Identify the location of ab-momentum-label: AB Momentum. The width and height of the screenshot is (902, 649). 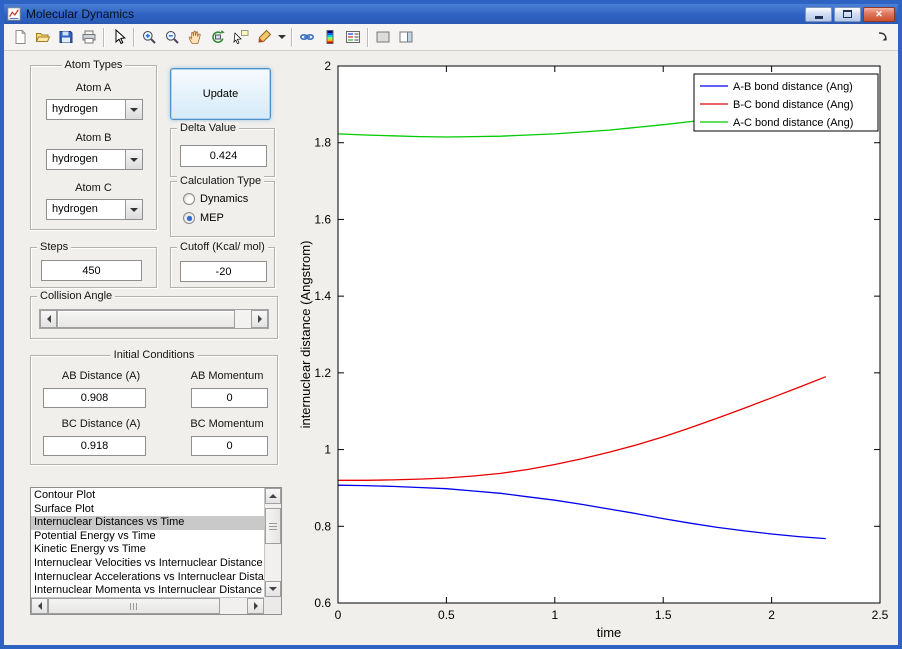
(227, 376).